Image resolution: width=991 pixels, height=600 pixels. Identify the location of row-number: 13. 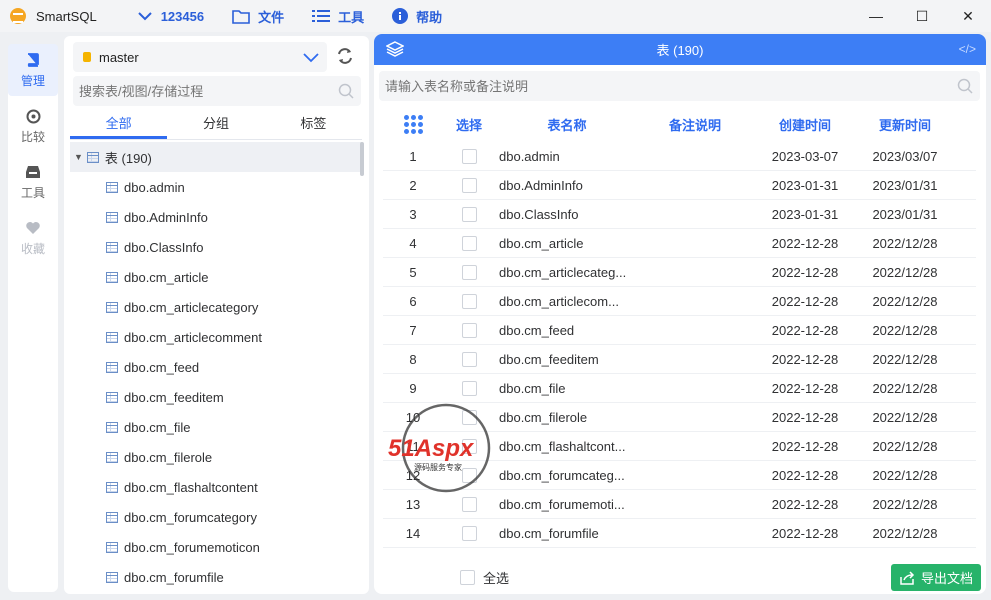
(413, 504).